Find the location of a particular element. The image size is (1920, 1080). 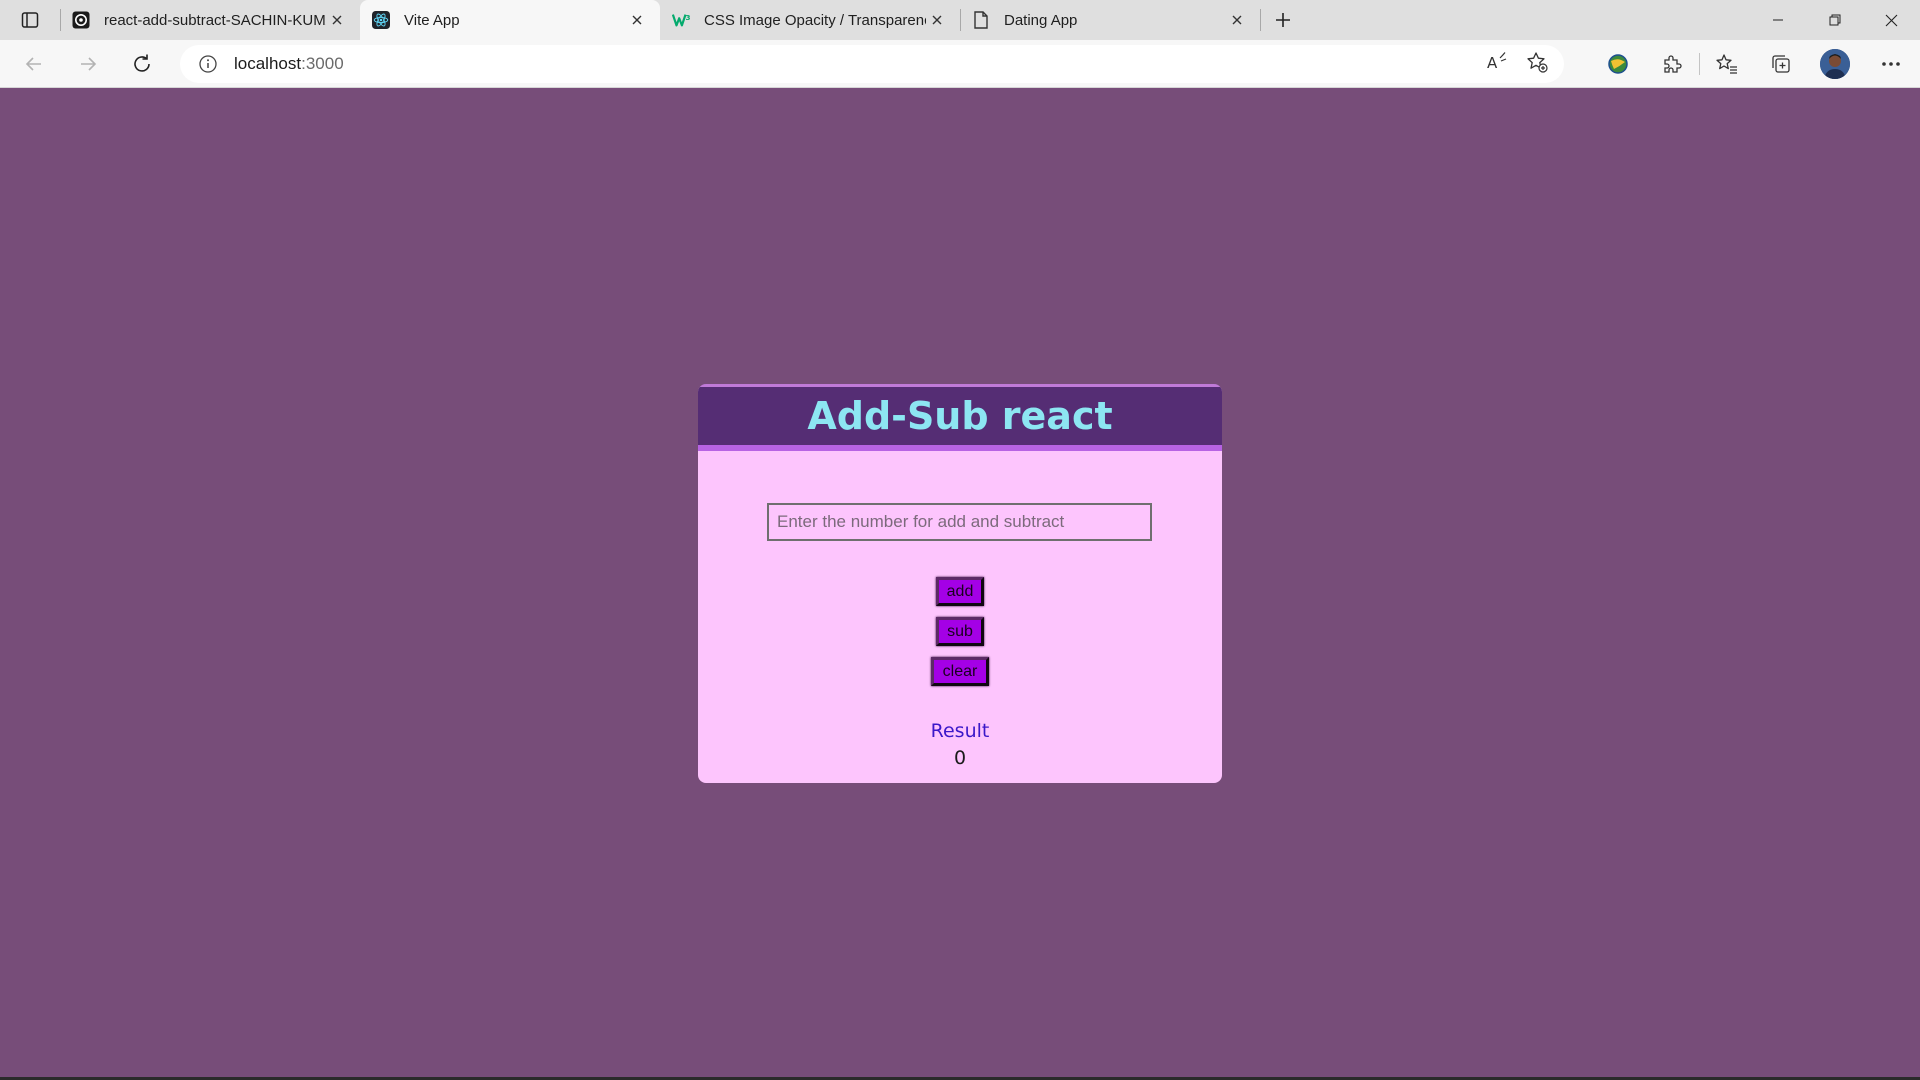

site-info-icon is located at coordinates (208, 64).